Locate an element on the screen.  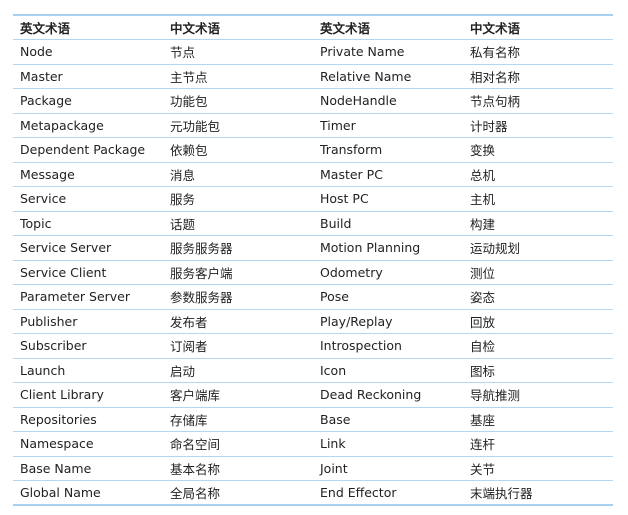
table-row: Parameter Server 参数服务器 Pose 姿态 is located at coordinates (313, 297).